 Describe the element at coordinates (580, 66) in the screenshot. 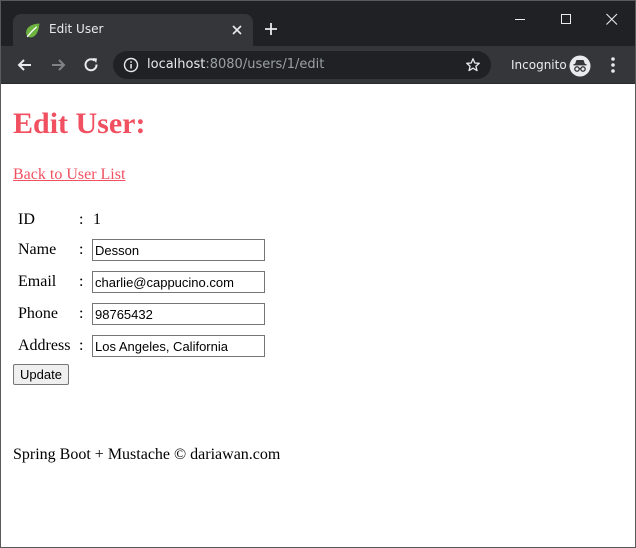

I see `incognito-icon` at that location.